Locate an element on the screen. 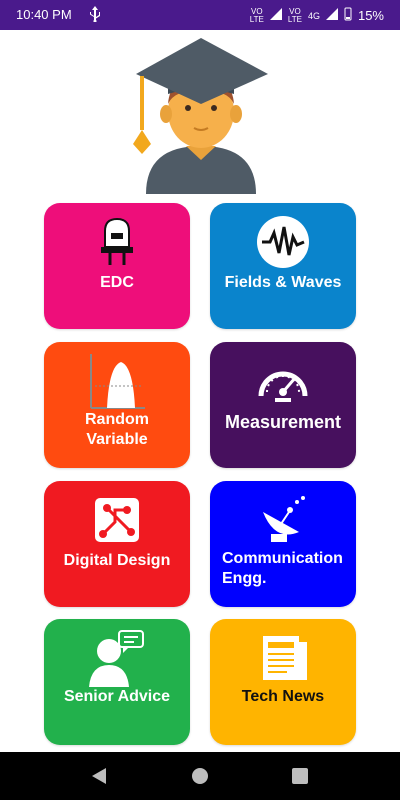  home-button is located at coordinates (200, 778).